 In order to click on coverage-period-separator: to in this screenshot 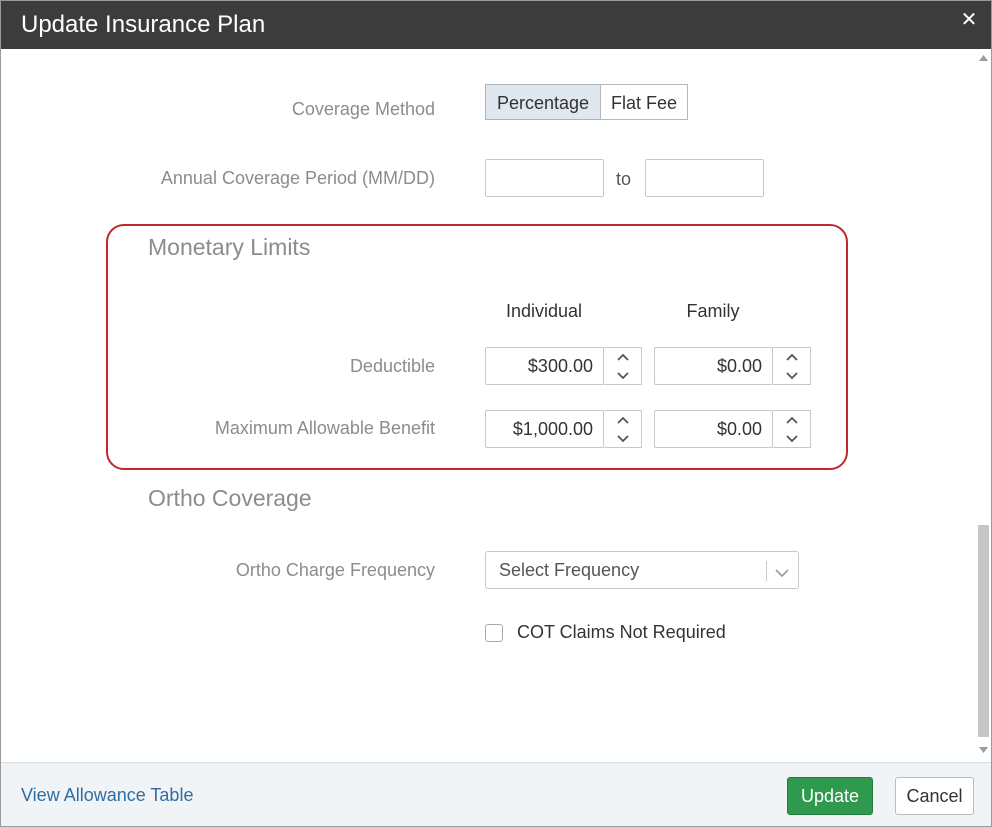, I will do `click(623, 179)`.